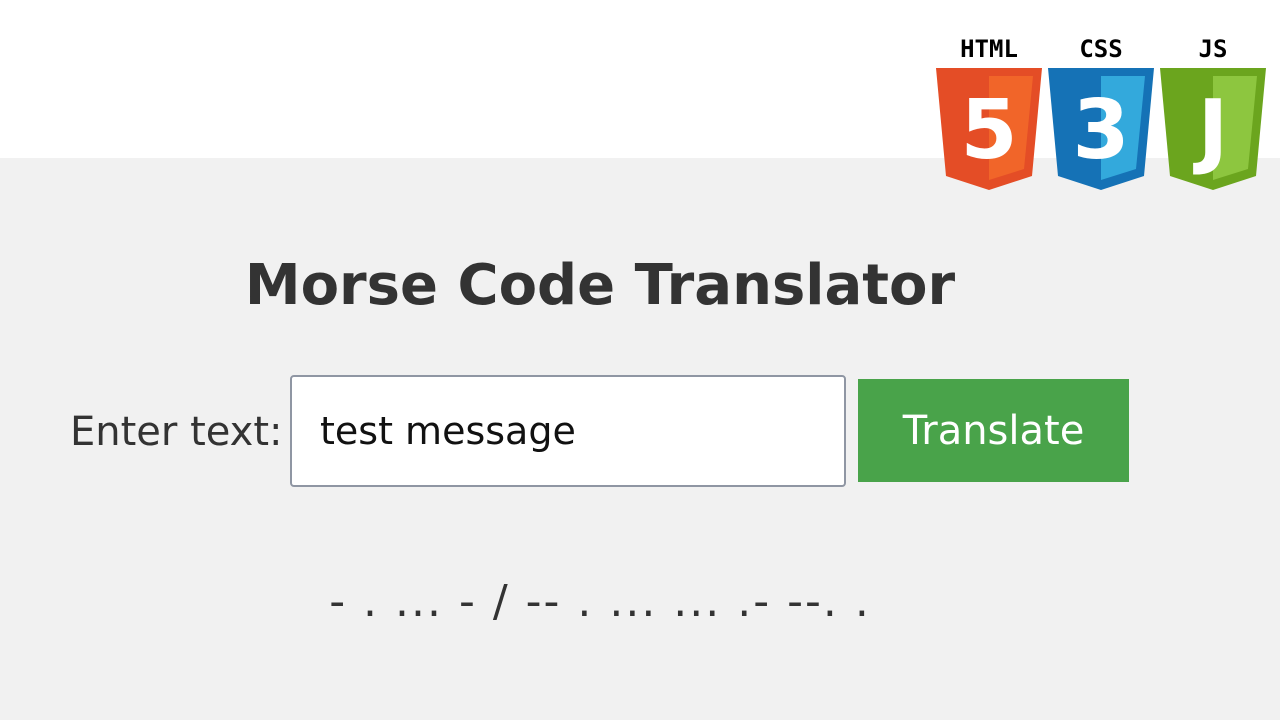  What do you see at coordinates (600, 601) in the screenshot?
I see `morse-output: - . ... - / -- . ... ... .- --. .` at bounding box center [600, 601].